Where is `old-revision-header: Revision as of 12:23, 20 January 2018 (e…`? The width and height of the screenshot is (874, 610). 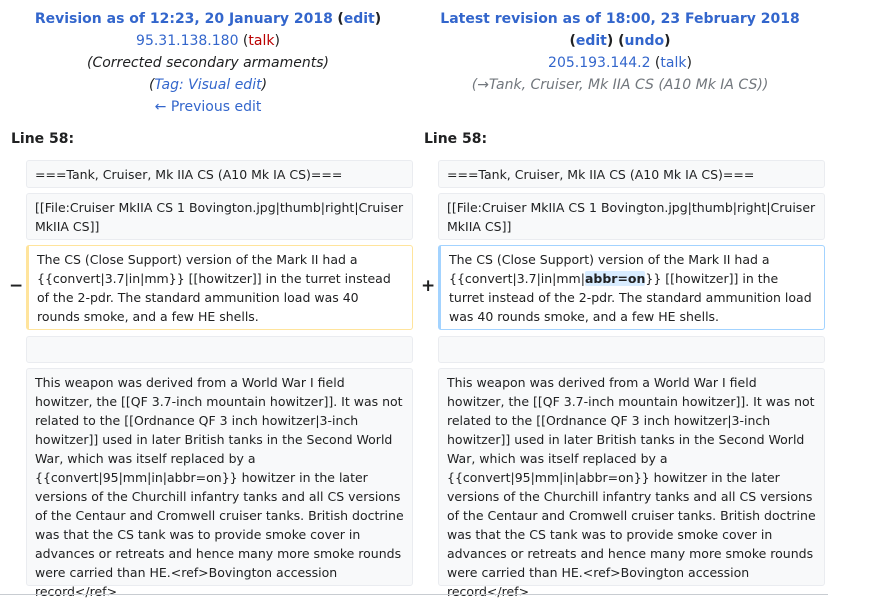 old-revision-header: Revision as of 12:23, 20 January 2018 (e… is located at coordinates (208, 63).